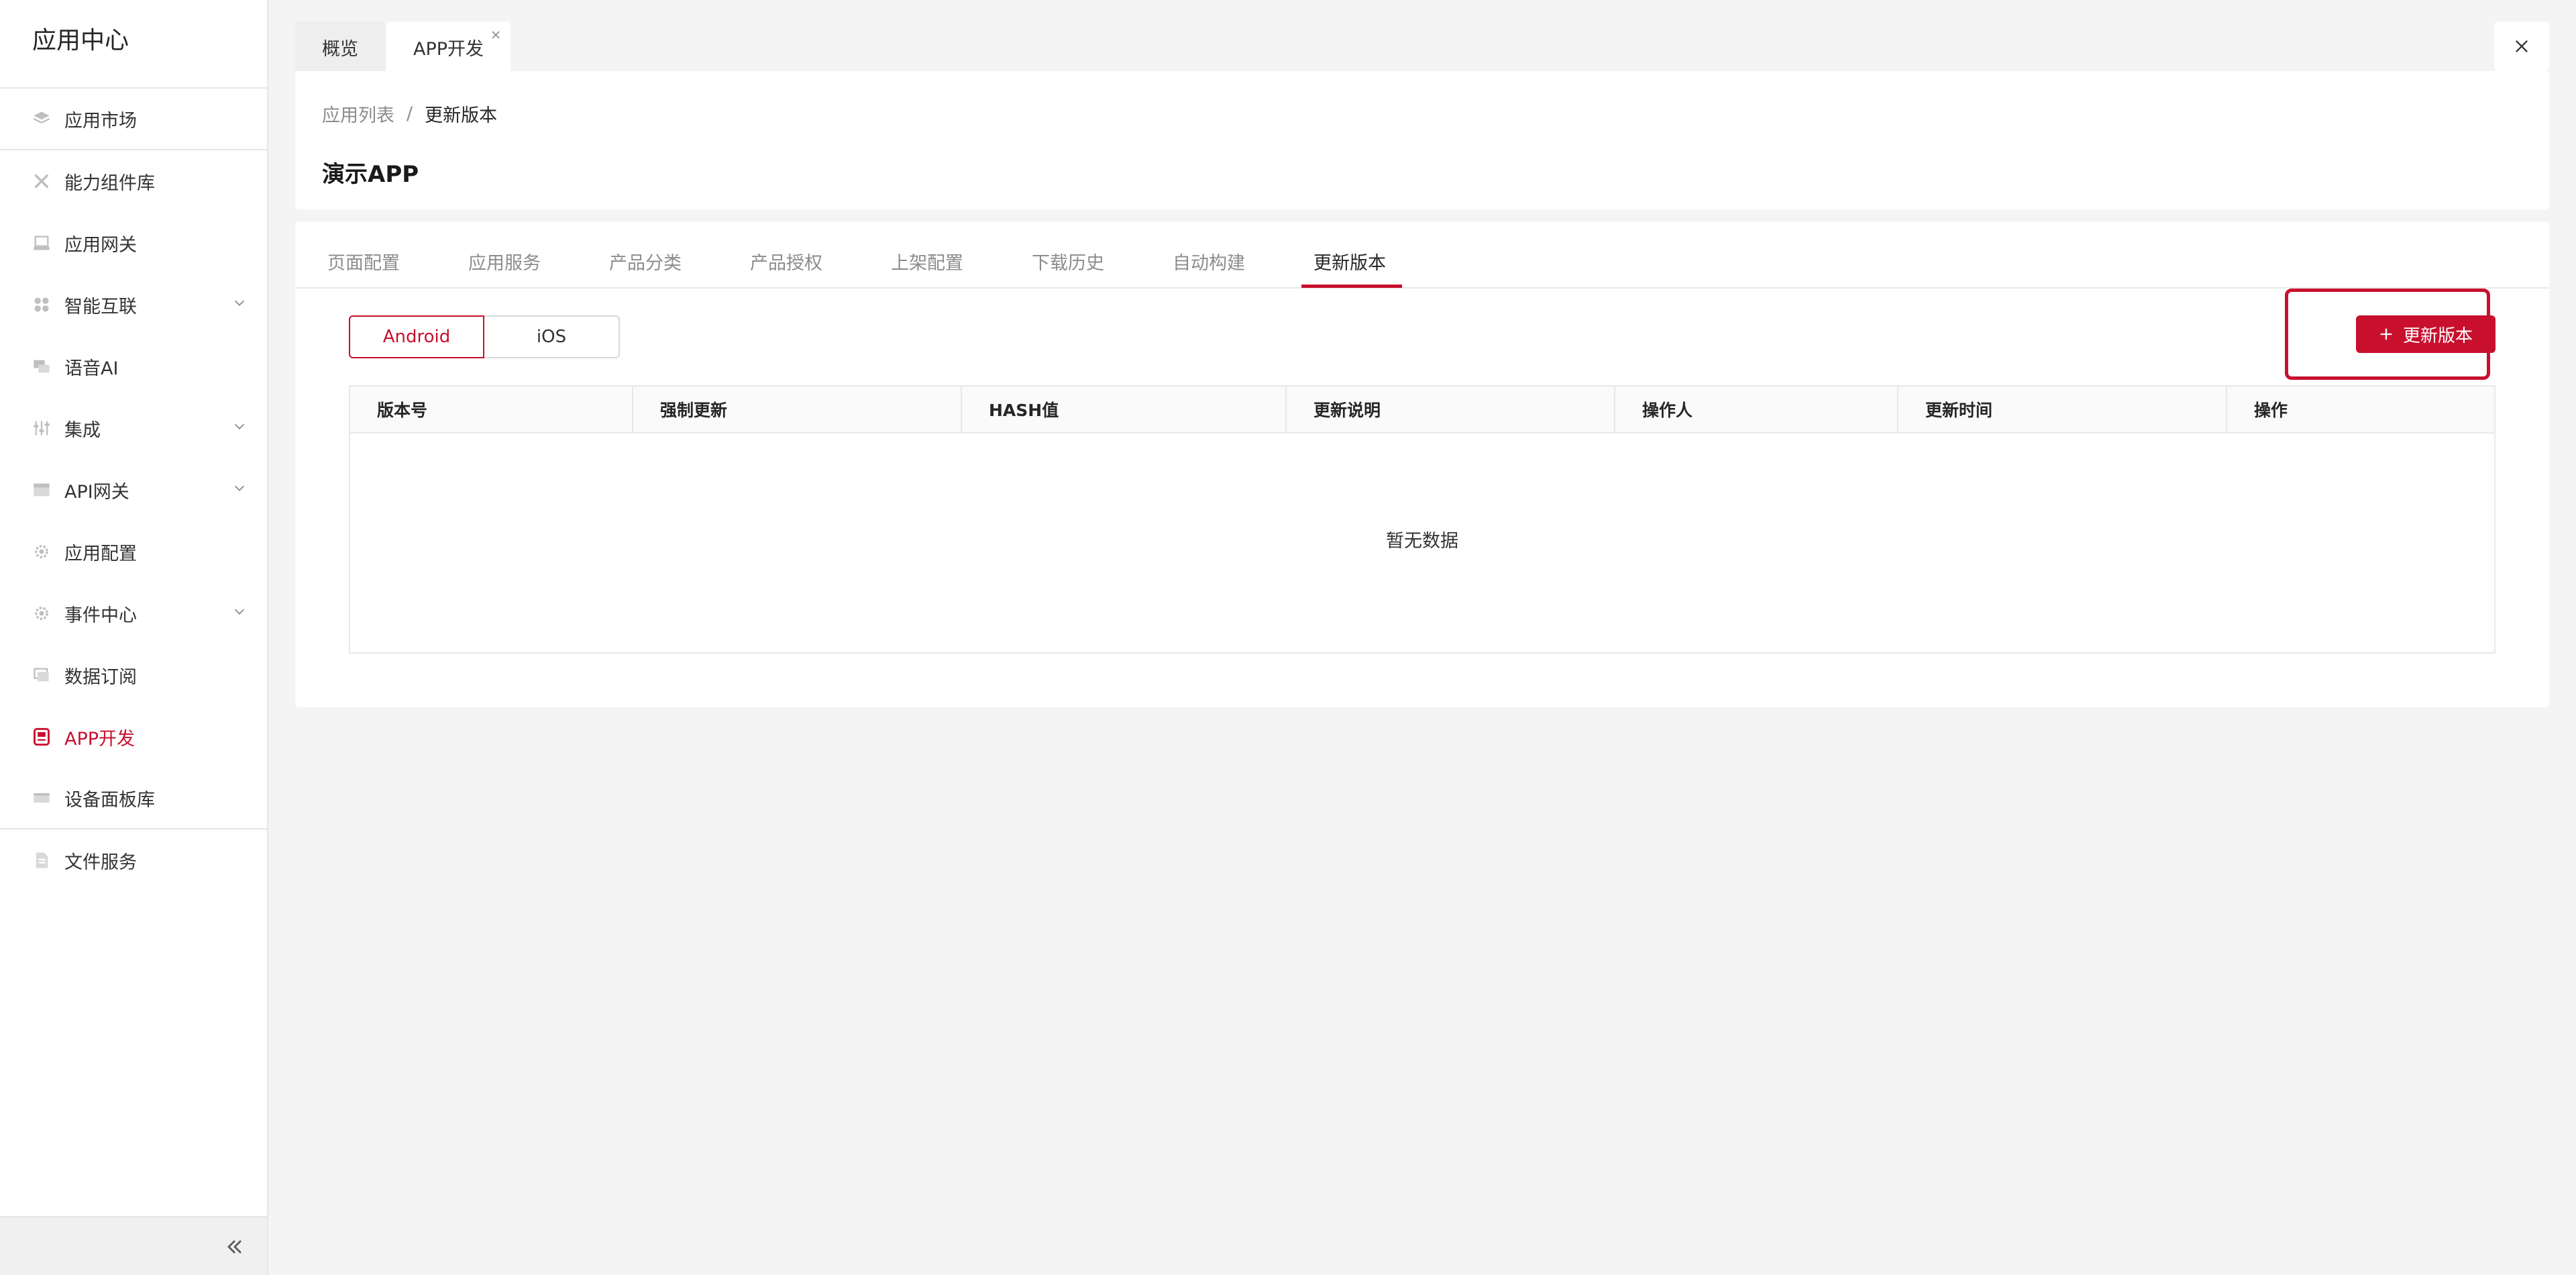 This screenshot has width=2576, height=1275. Describe the element at coordinates (1351, 286) in the screenshot. I see `subtab-active-indicator` at that location.